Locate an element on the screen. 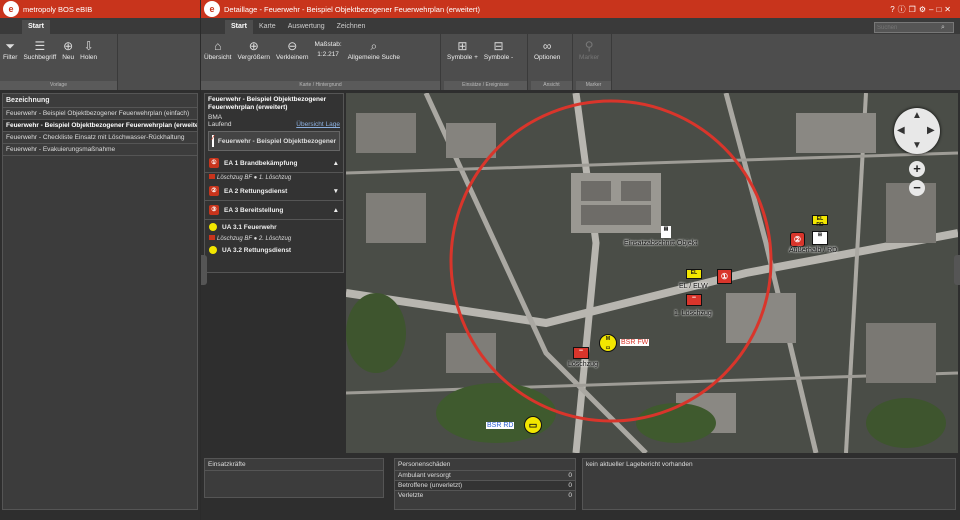  search-box: ⌕ is located at coordinates (914, 27).